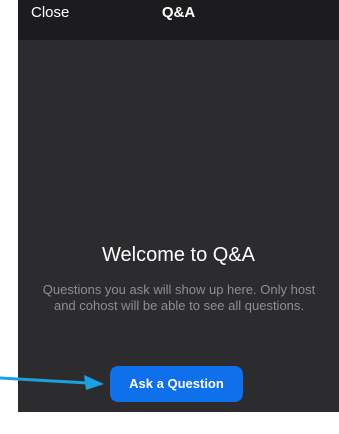 Image resolution: width=339 pixels, height=434 pixels. What do you see at coordinates (178, 12) in the screenshot?
I see `panel-title: Q&A` at bounding box center [178, 12].